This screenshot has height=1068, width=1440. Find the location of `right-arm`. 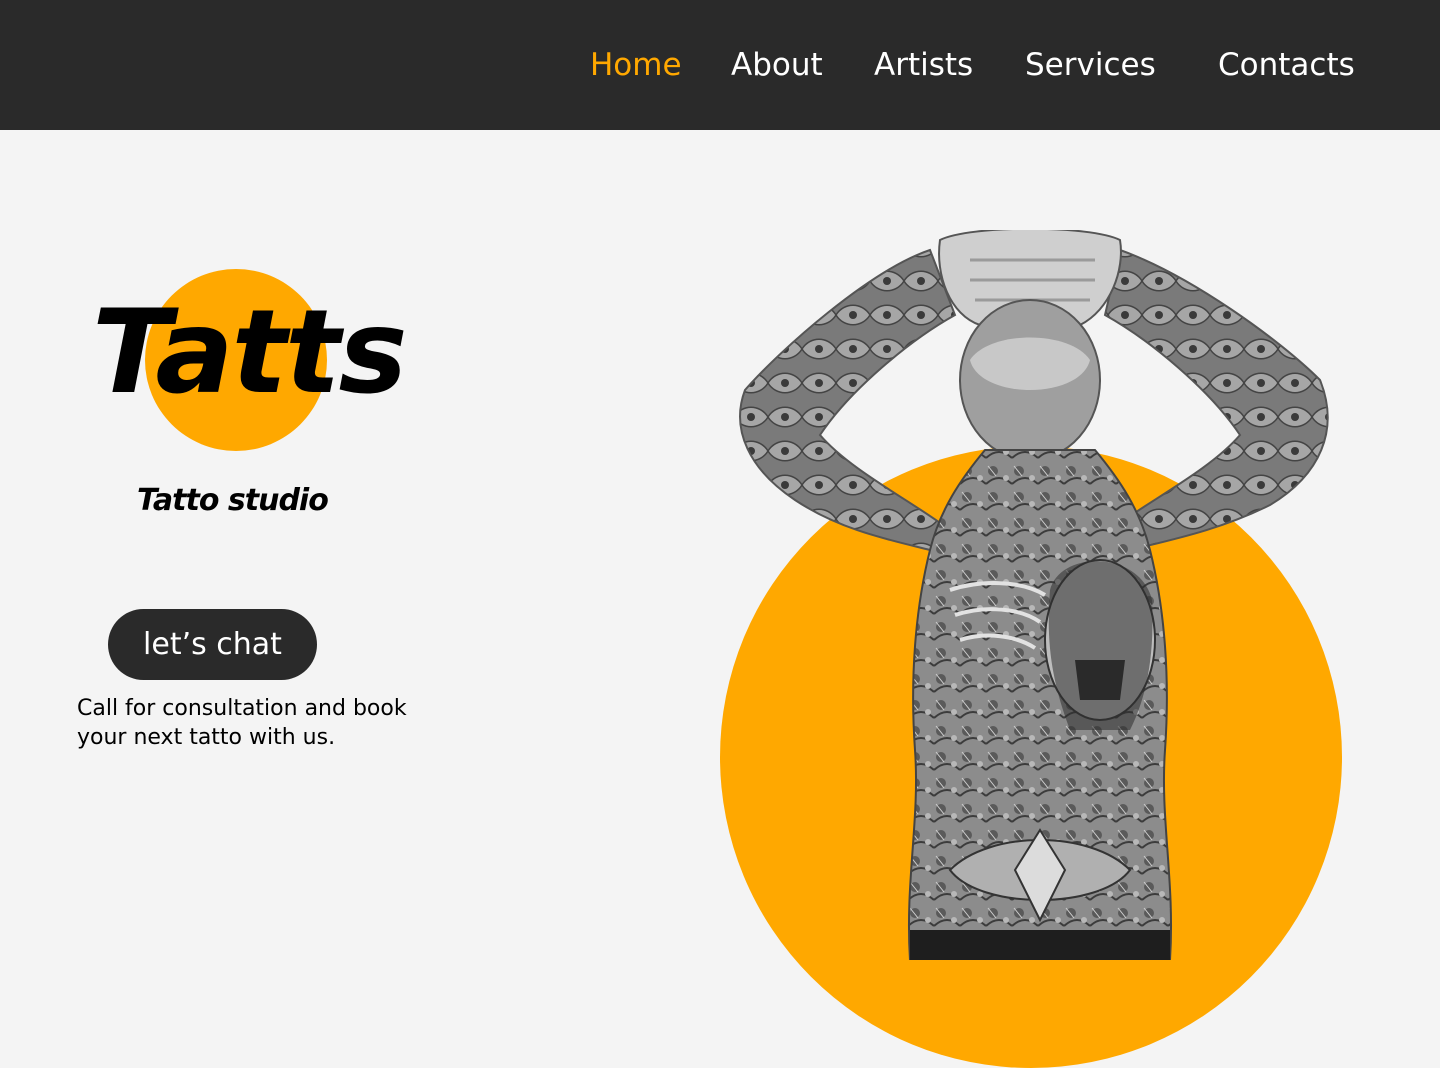

right-arm is located at coordinates (1216, 400).